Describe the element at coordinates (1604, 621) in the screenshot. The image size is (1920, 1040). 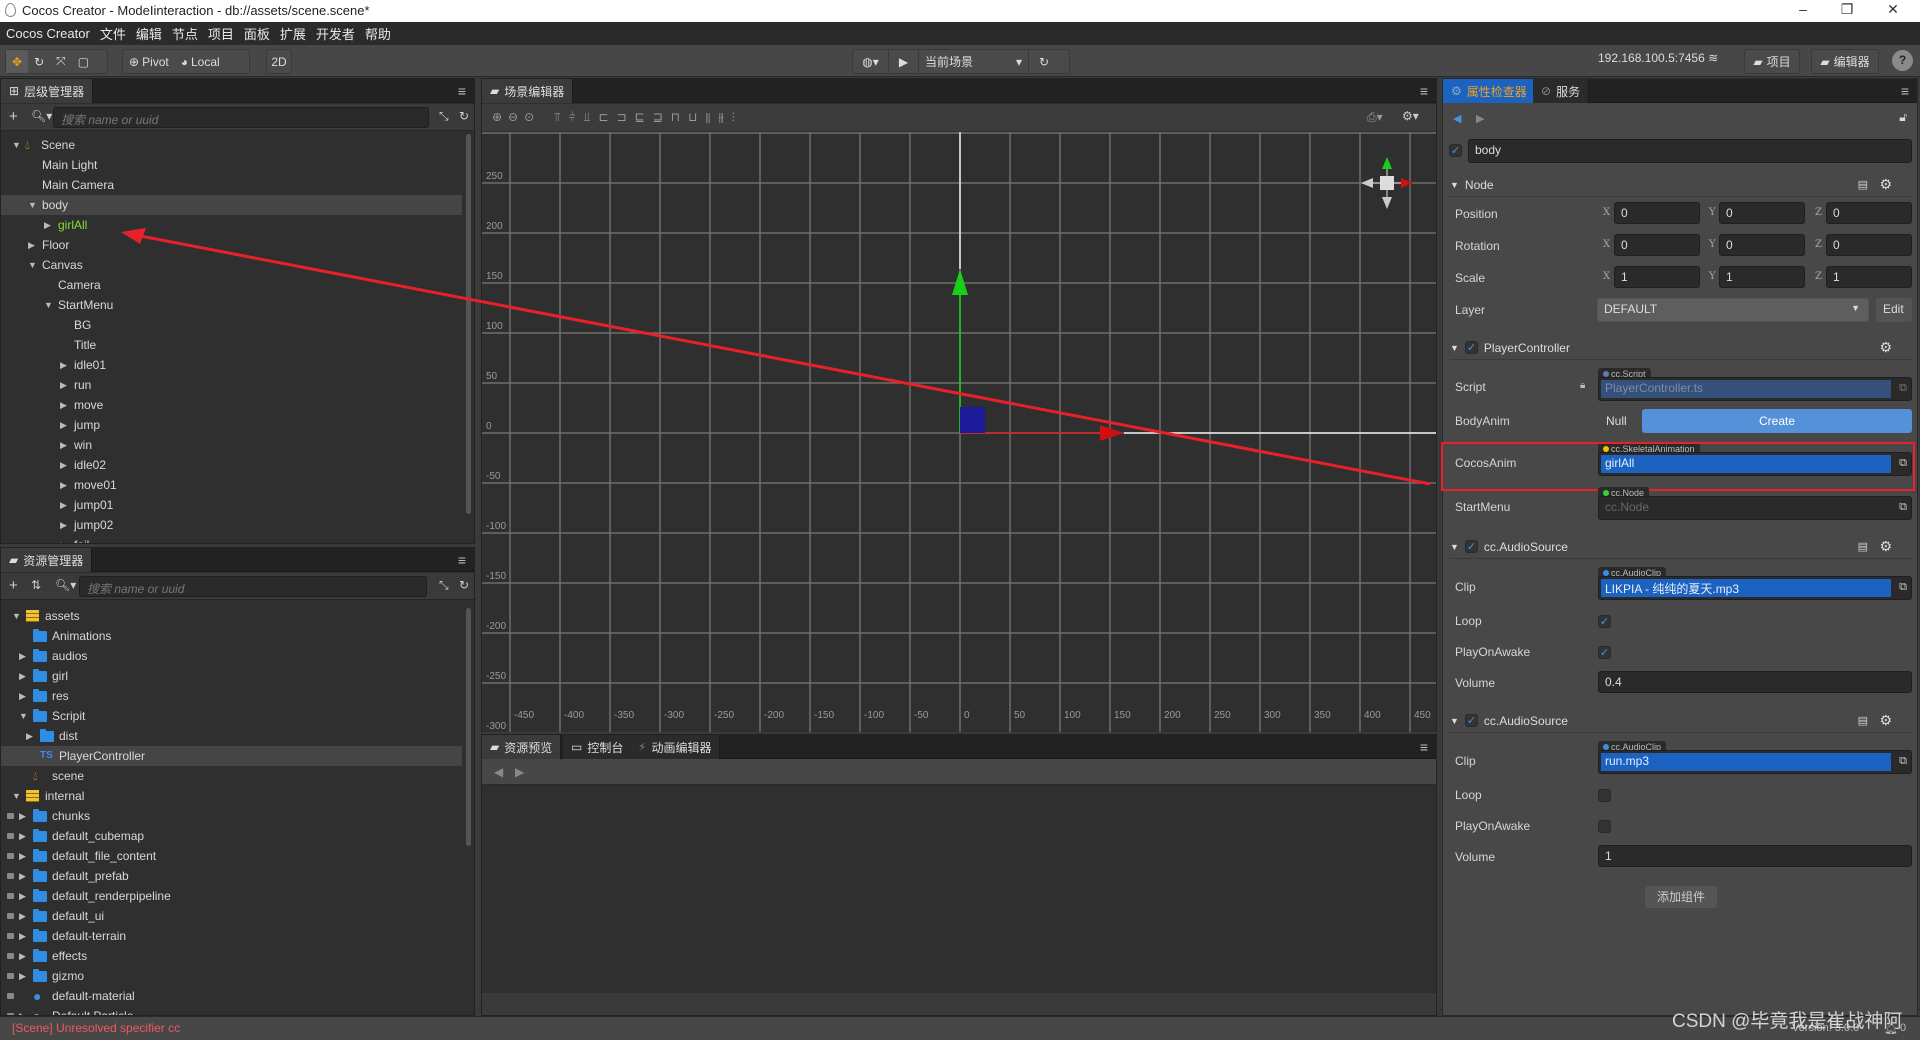
I see `loop-checkbox: ✓` at that location.